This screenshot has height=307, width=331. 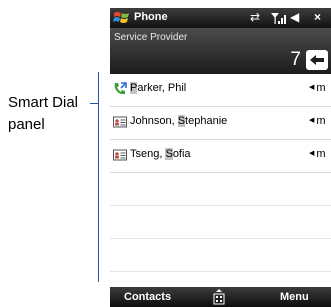 What do you see at coordinates (278, 18) in the screenshot?
I see `signal-strength-icon` at bounding box center [278, 18].